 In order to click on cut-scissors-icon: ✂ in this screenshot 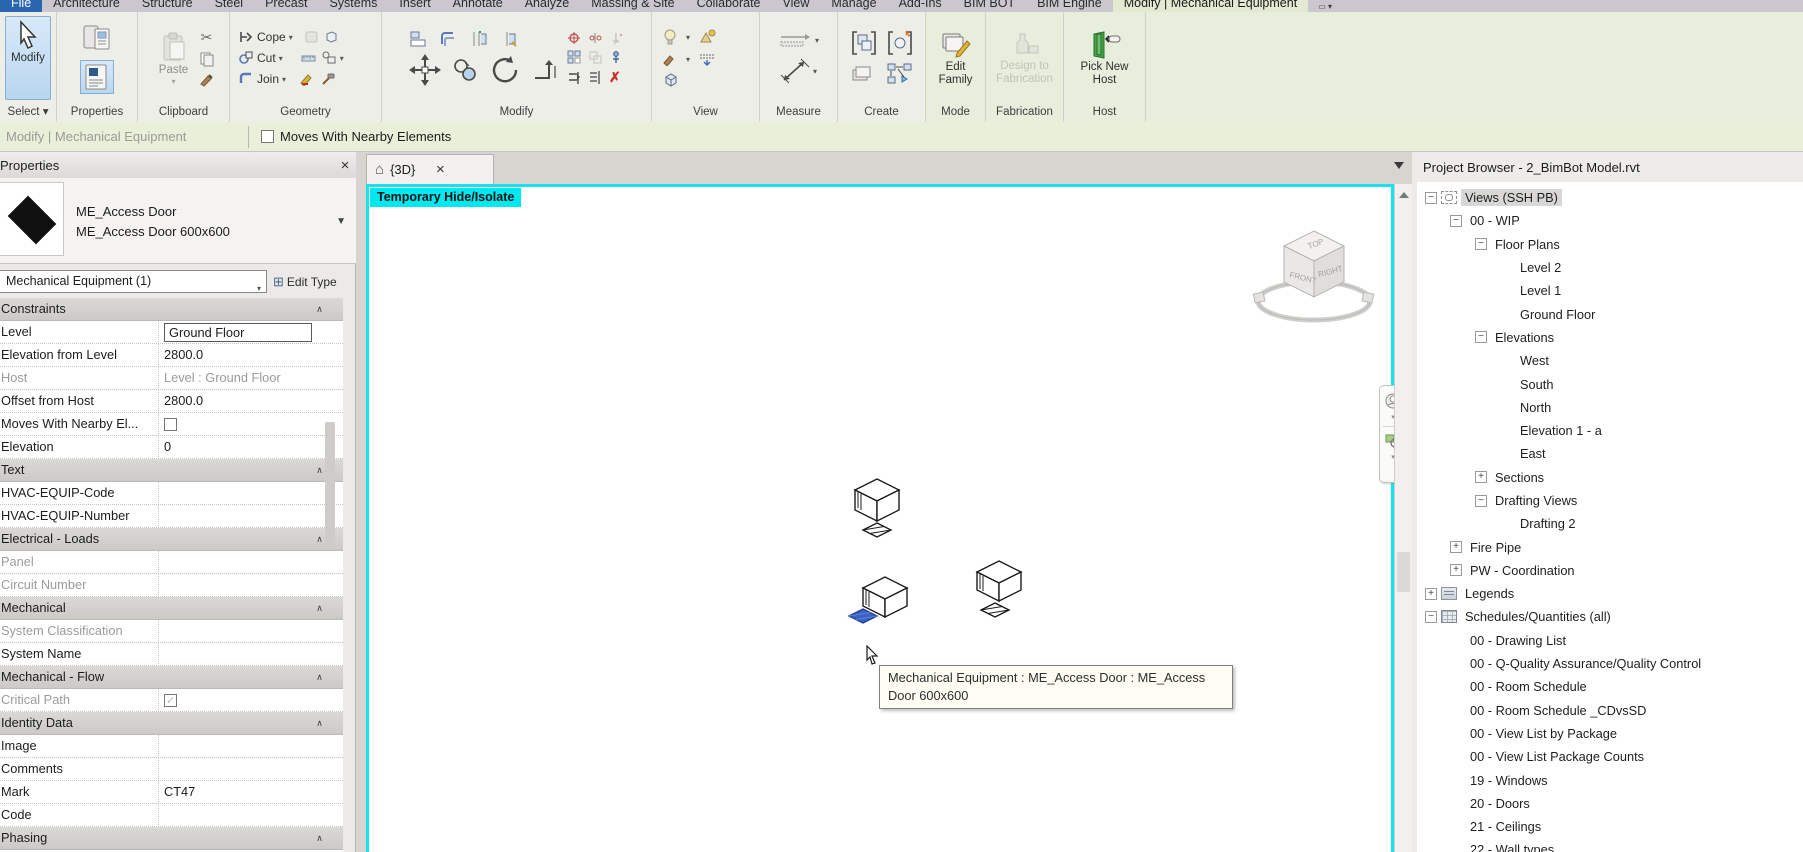, I will do `click(207, 37)`.